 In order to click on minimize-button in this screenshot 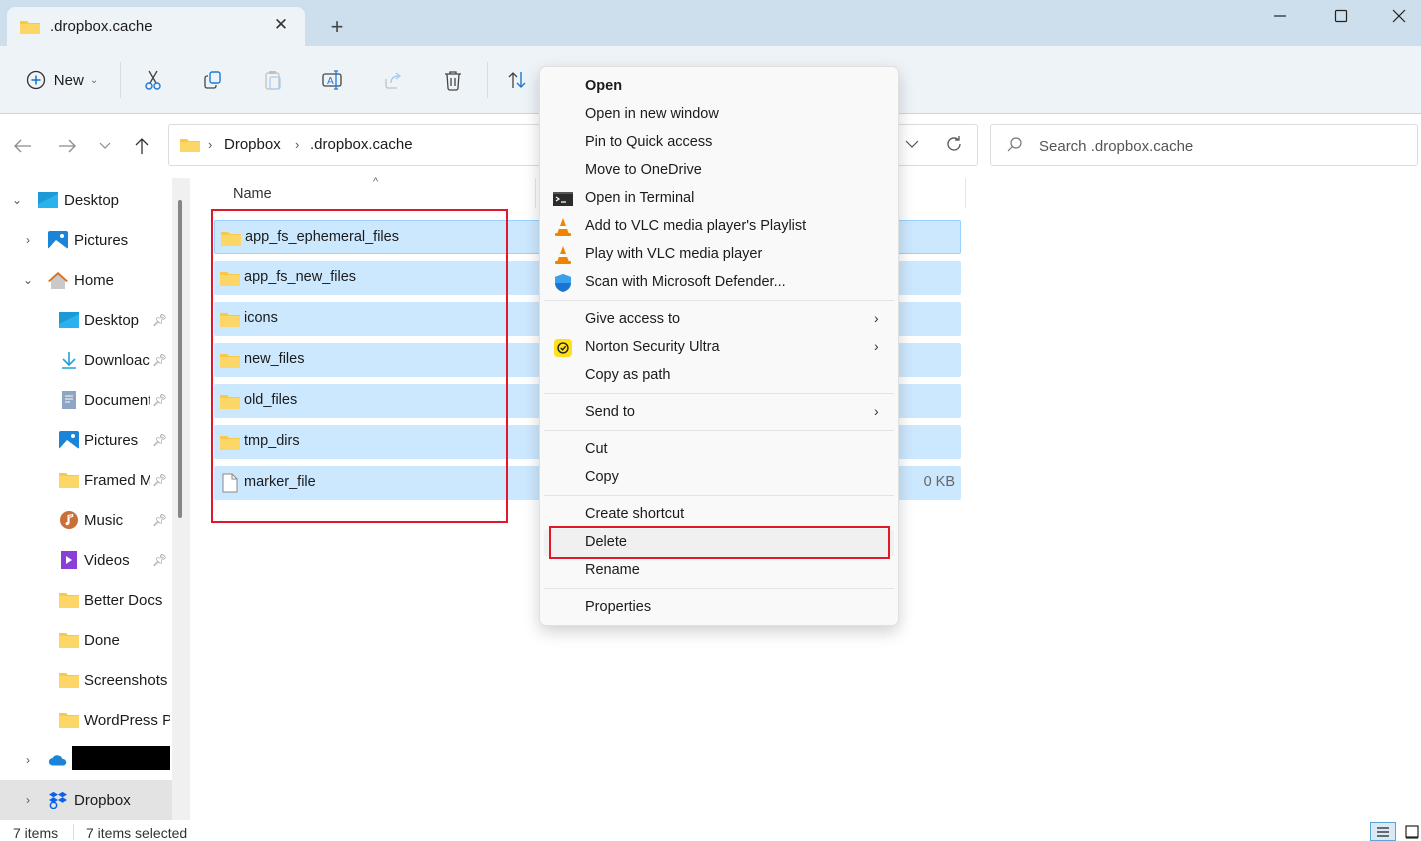, I will do `click(1280, 16)`.